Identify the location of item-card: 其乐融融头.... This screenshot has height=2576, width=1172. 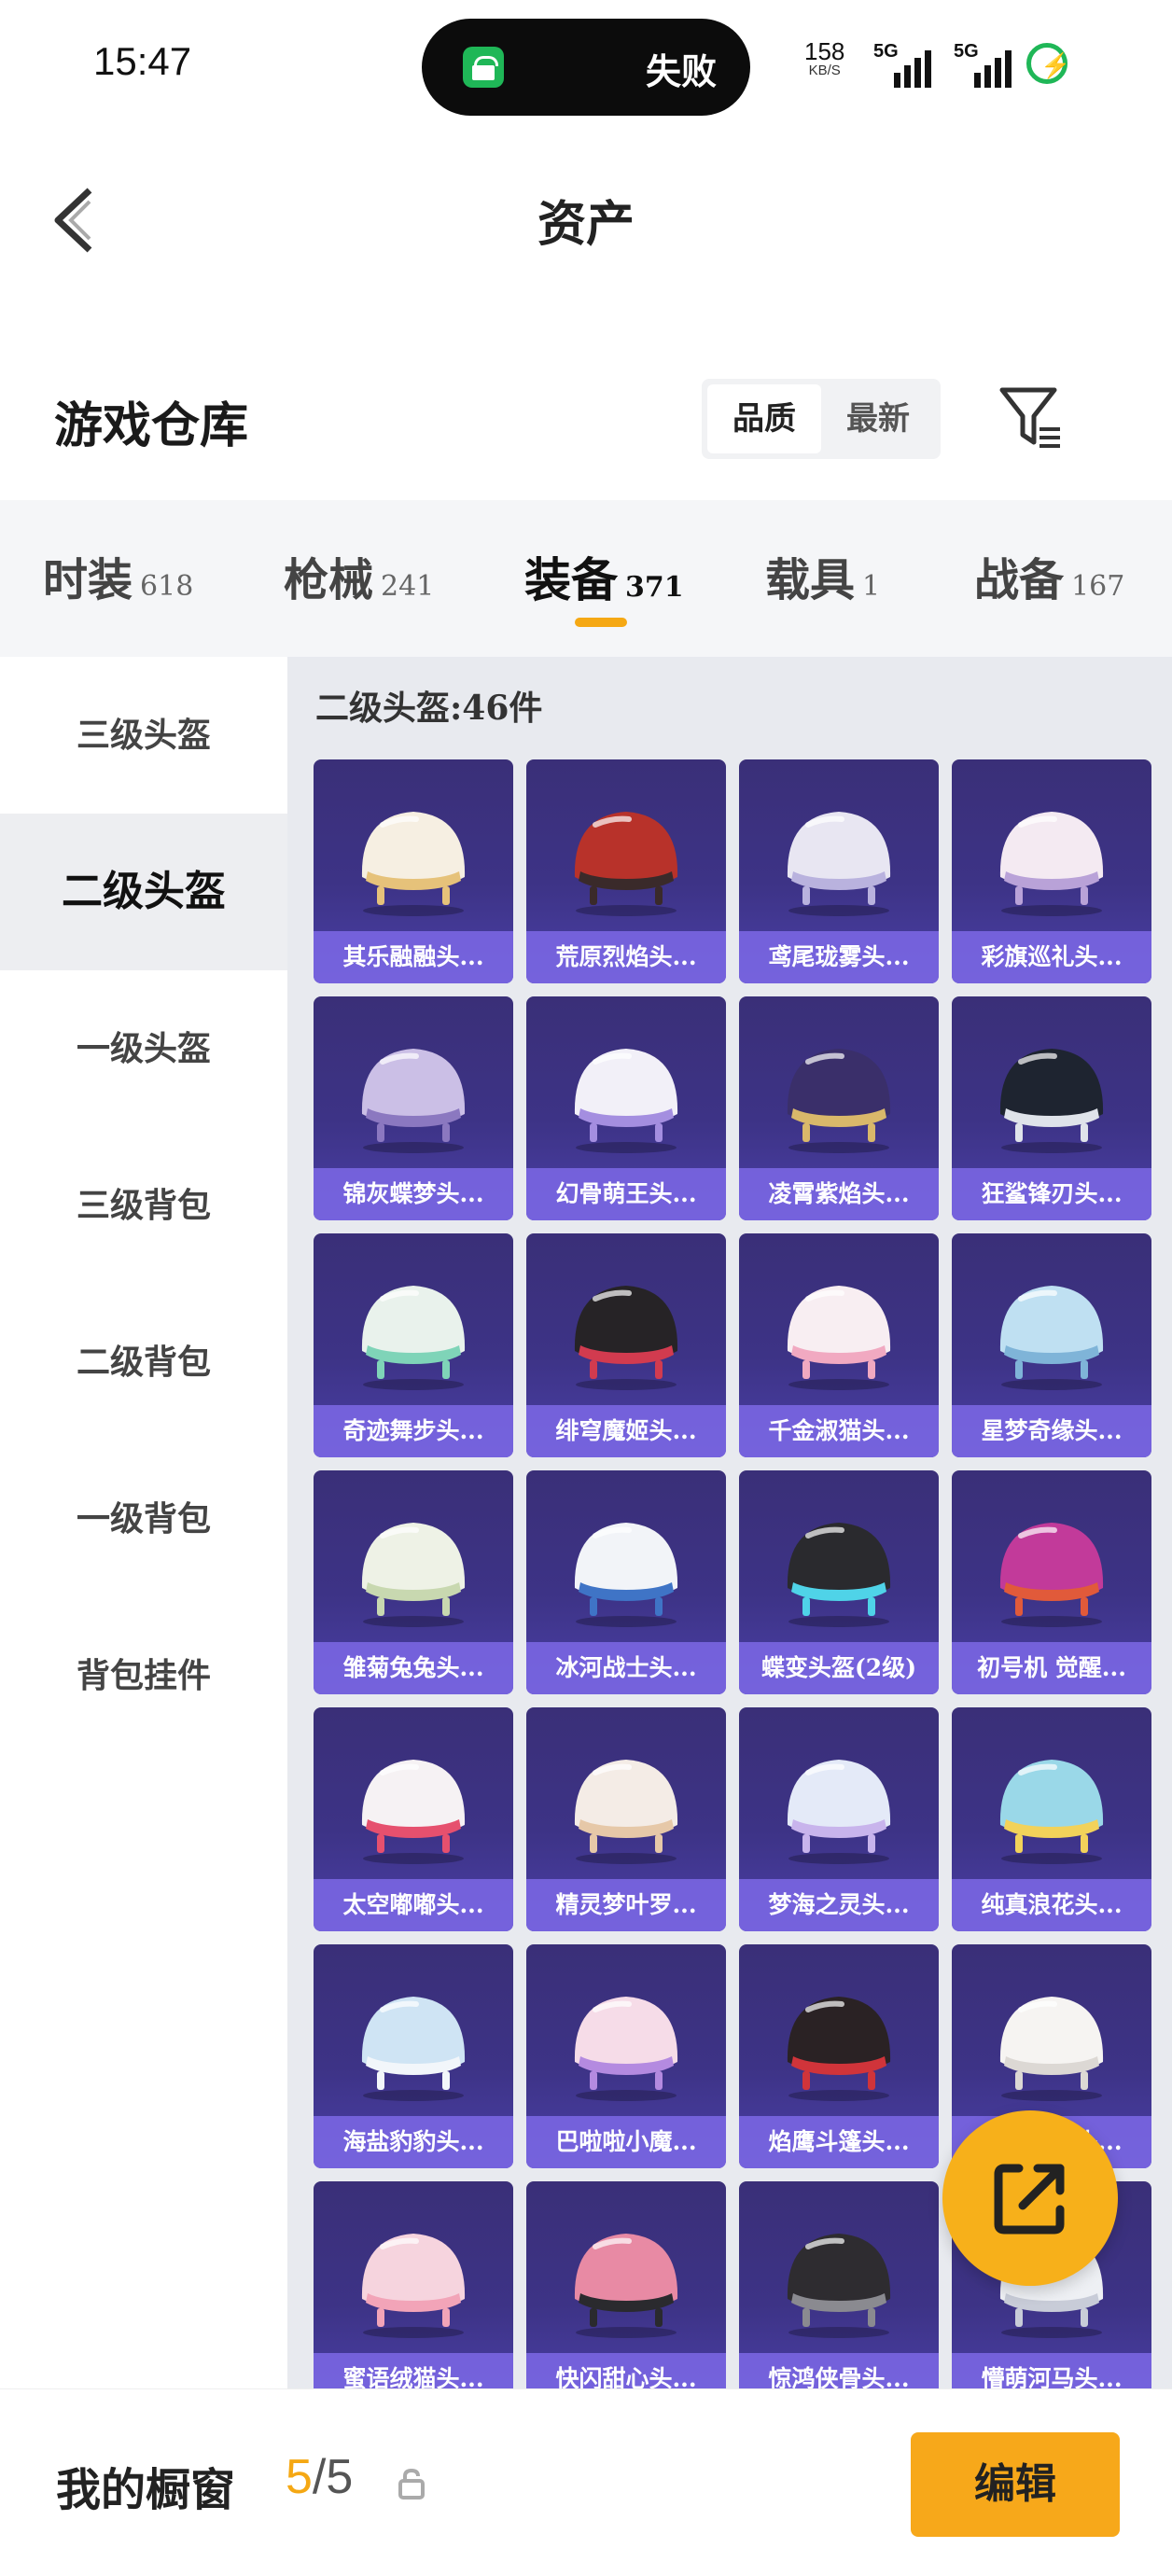
(413, 871).